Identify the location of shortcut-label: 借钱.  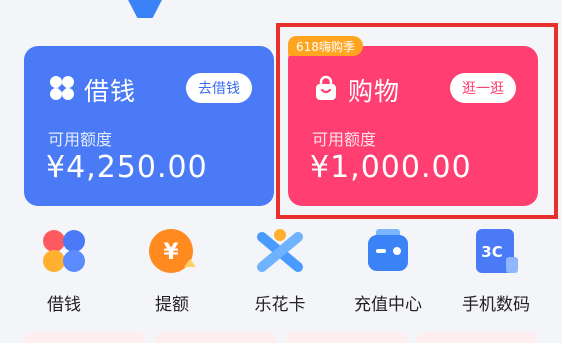
(64, 305).